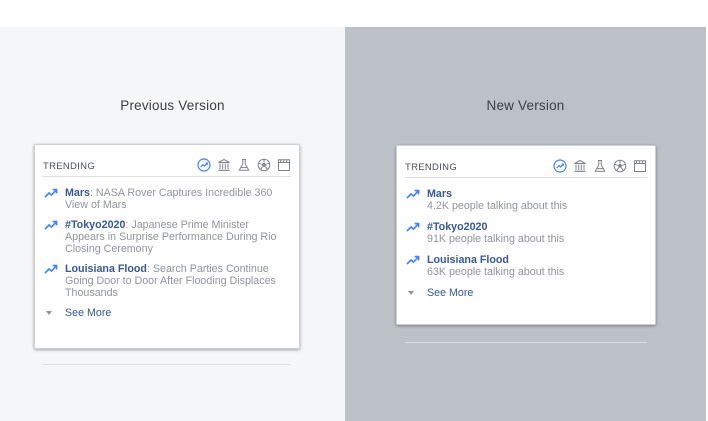 Image resolution: width=708 pixels, height=421 pixels. I want to click on trending-count: 4.2K people talking about this, so click(497, 206).